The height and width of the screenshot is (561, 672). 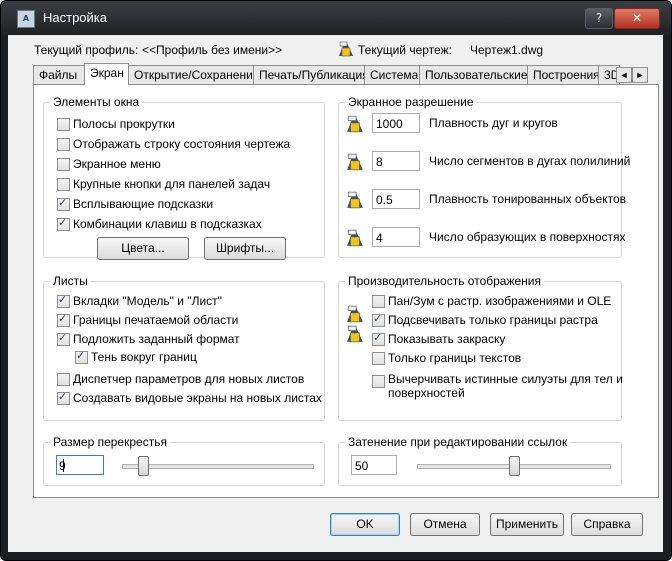 What do you see at coordinates (143, 204) in the screenshot?
I see `option-label: Всплывающие подсказки` at bounding box center [143, 204].